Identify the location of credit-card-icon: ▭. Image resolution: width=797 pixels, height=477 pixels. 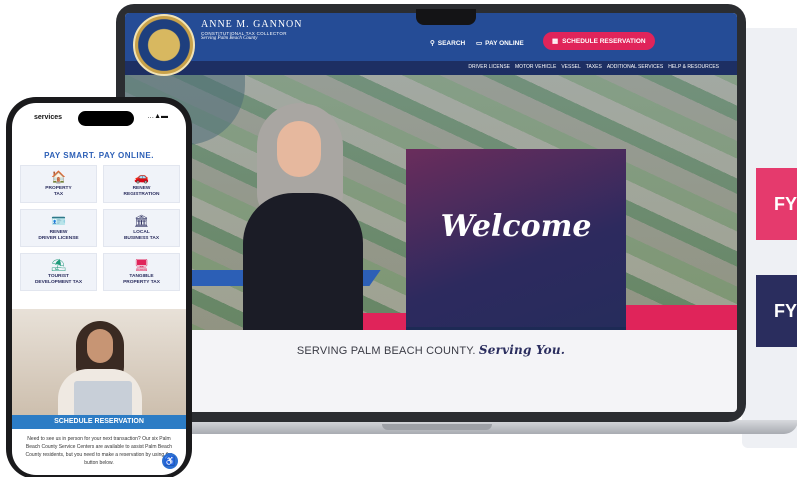
(479, 43).